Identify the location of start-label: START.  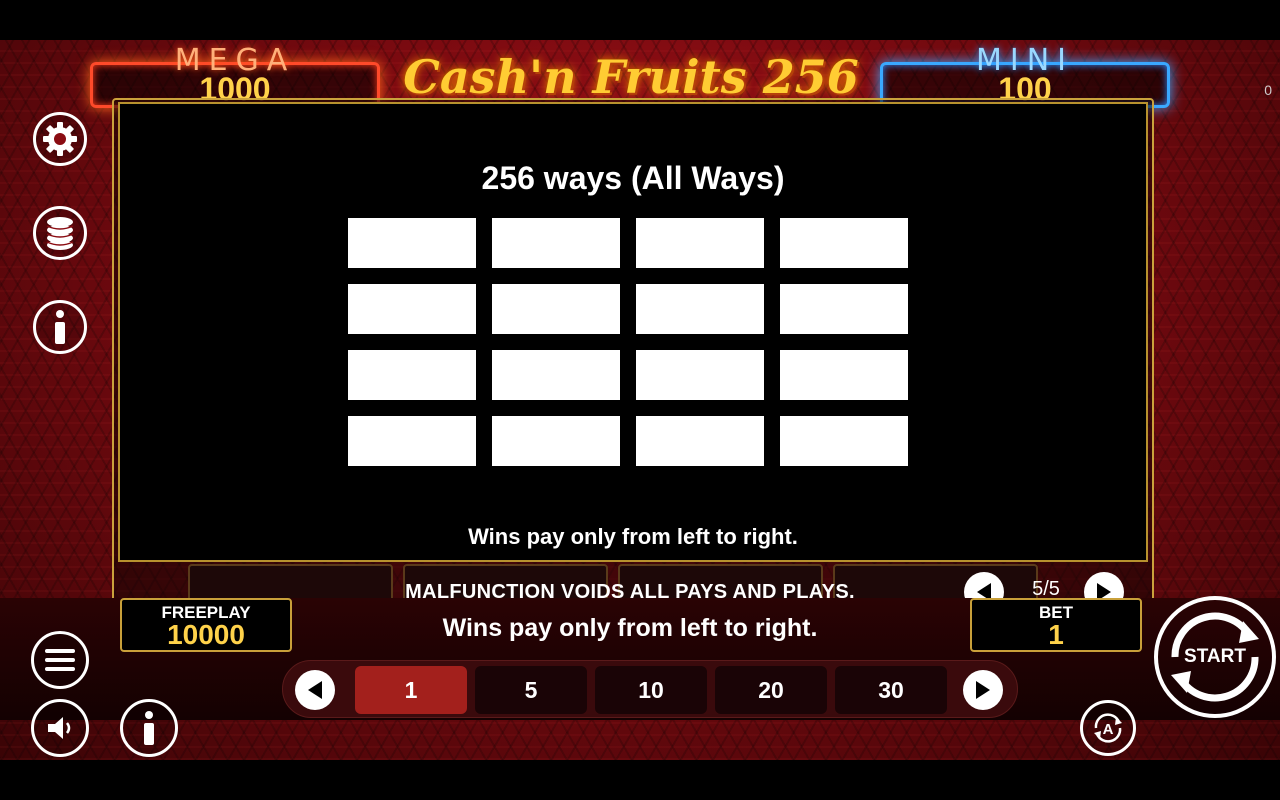
(1215, 656).